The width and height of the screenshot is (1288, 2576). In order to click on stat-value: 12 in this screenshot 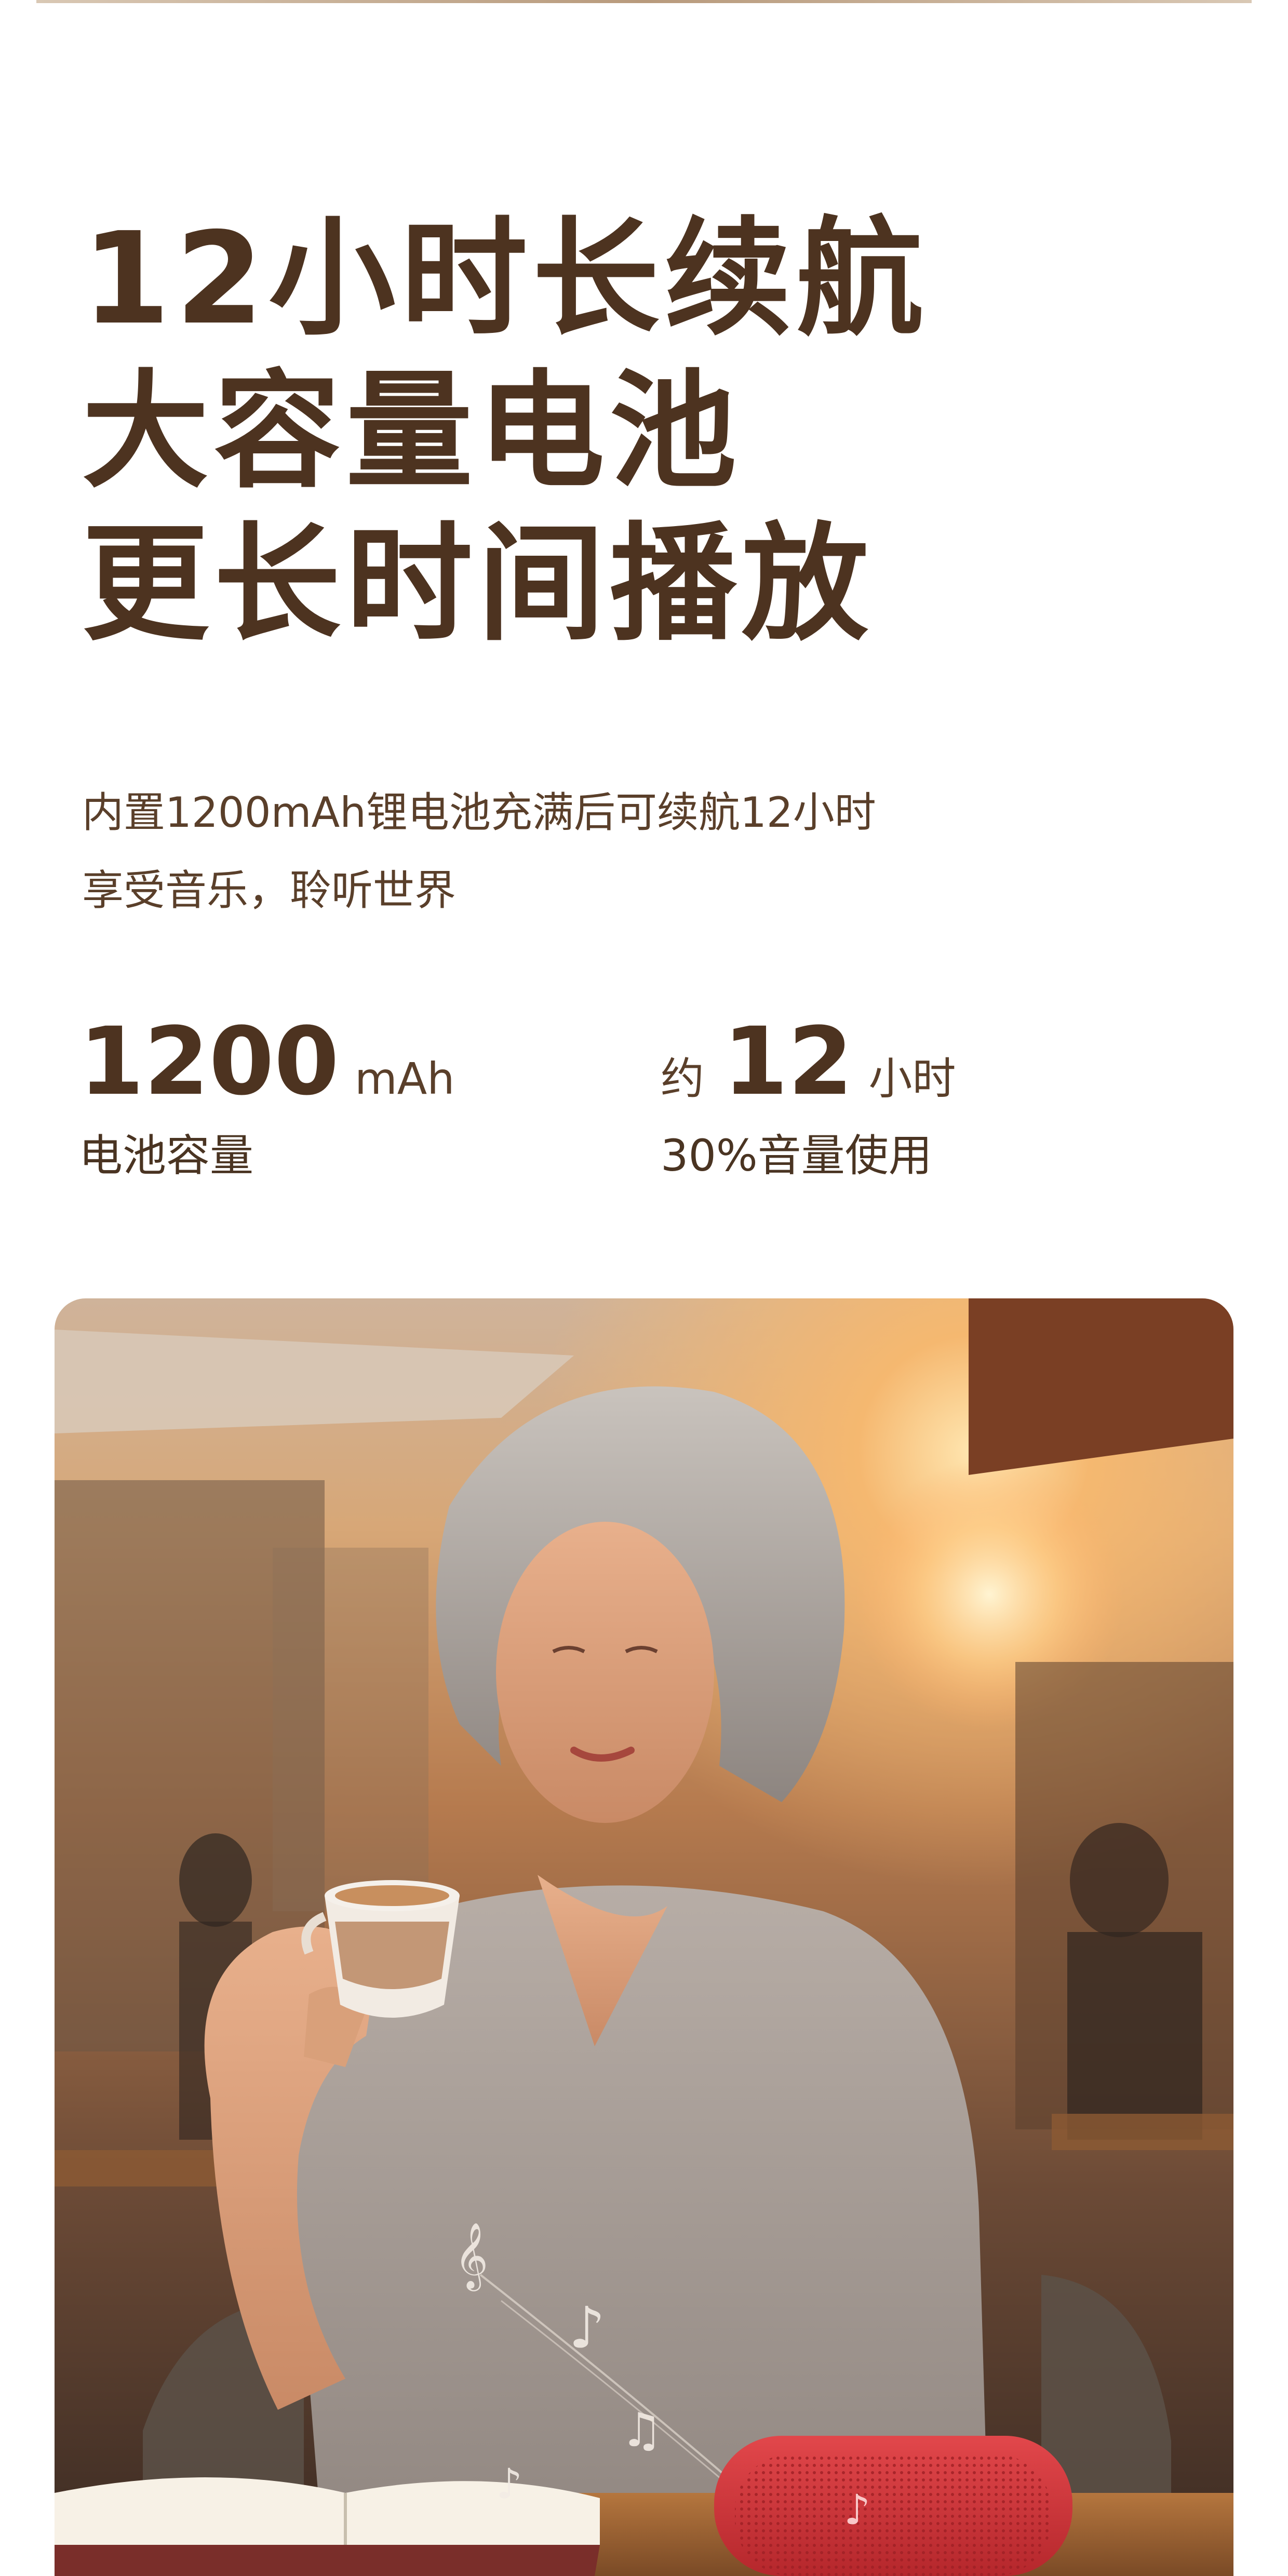, I will do `click(788, 1062)`.